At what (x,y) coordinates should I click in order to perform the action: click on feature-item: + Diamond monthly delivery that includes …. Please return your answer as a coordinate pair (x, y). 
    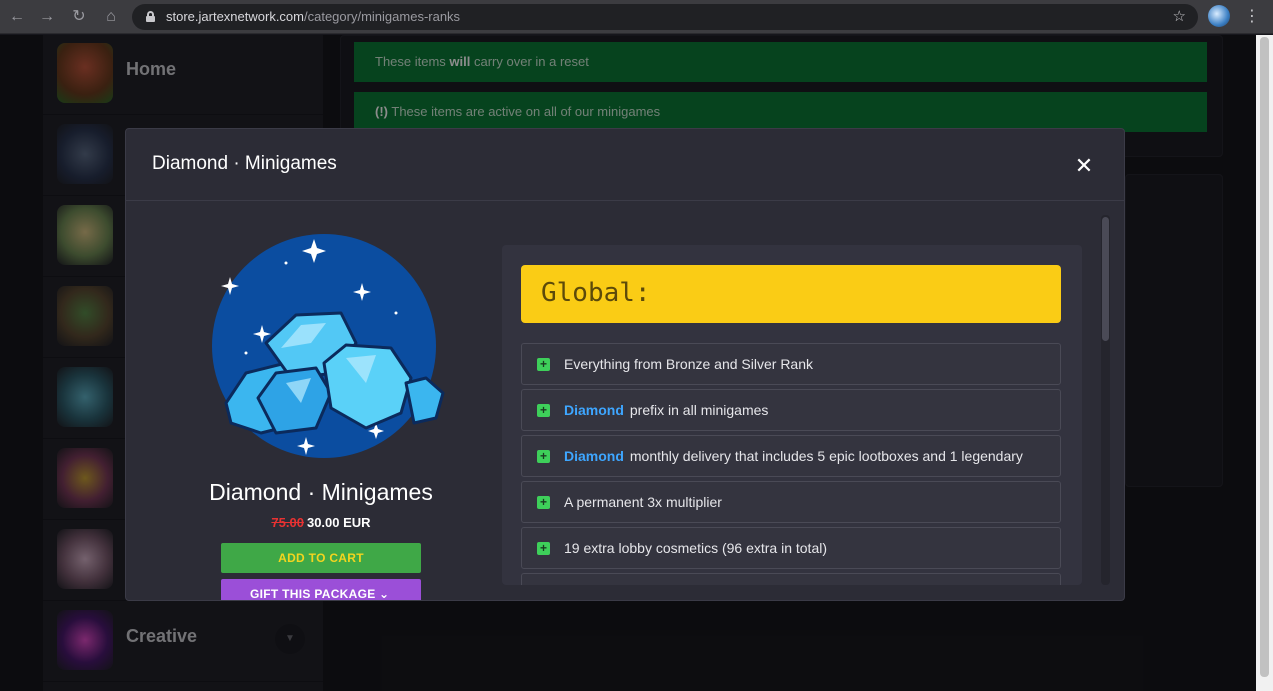
    Looking at the image, I should click on (791, 456).